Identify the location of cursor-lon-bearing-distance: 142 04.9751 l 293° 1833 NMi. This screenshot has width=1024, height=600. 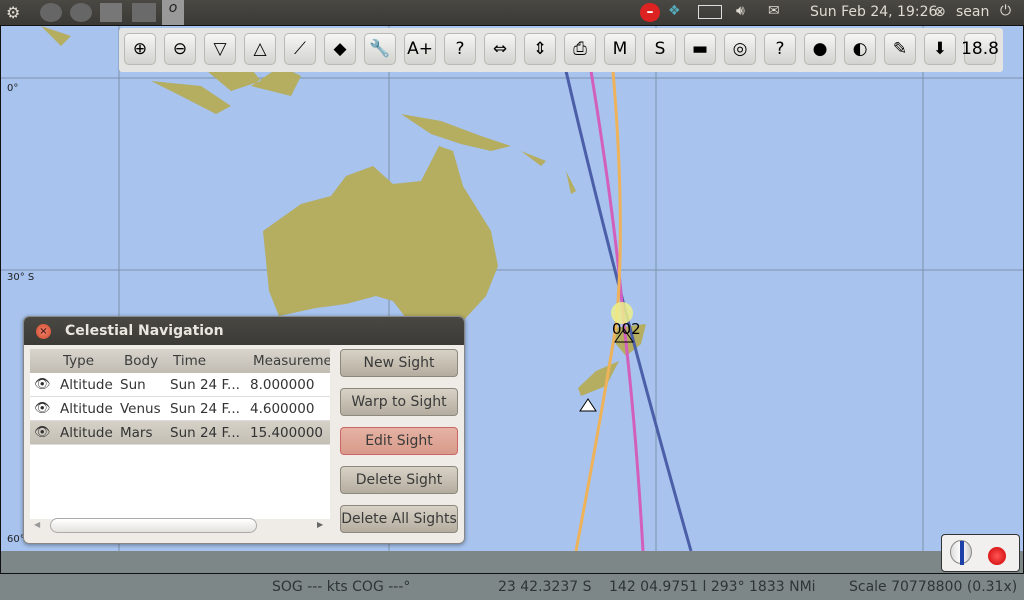
(712, 587).